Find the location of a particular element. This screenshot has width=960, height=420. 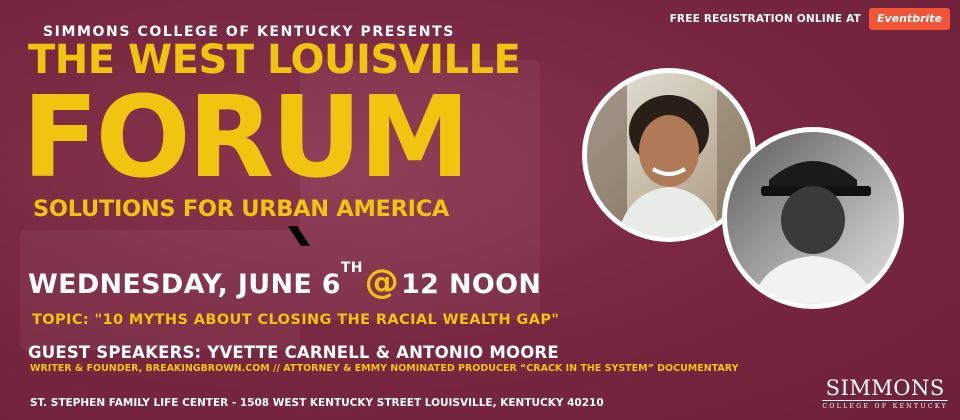

speaker-photo-man-icon is located at coordinates (813, 218).